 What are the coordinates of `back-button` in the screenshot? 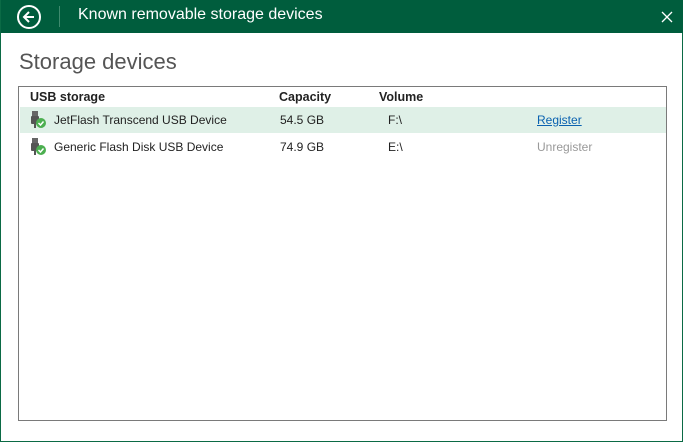 It's located at (29, 17).